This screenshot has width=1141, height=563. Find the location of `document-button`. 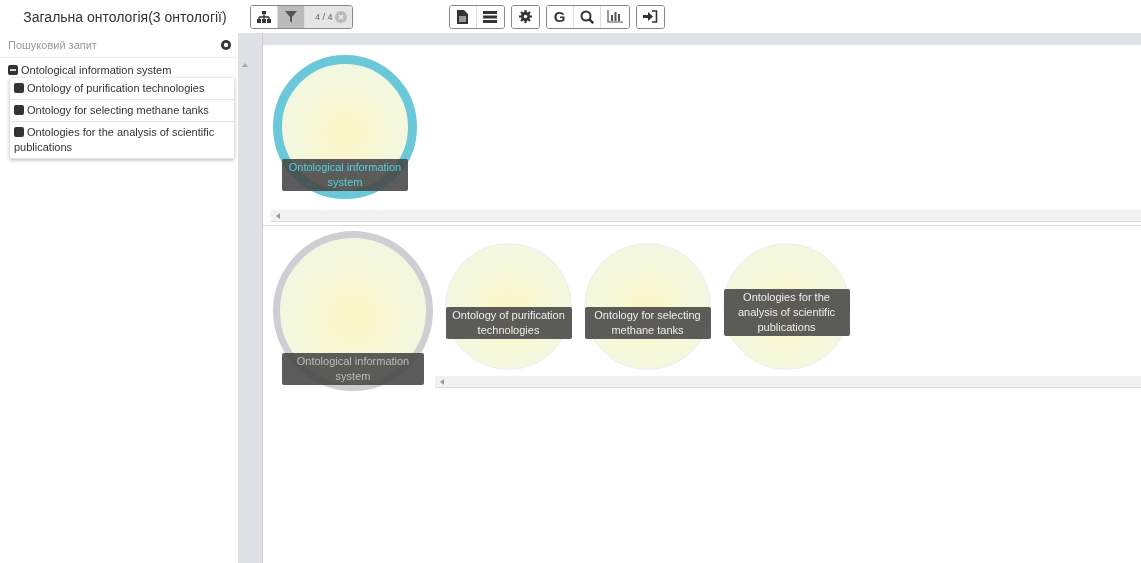

document-button is located at coordinates (463, 16).